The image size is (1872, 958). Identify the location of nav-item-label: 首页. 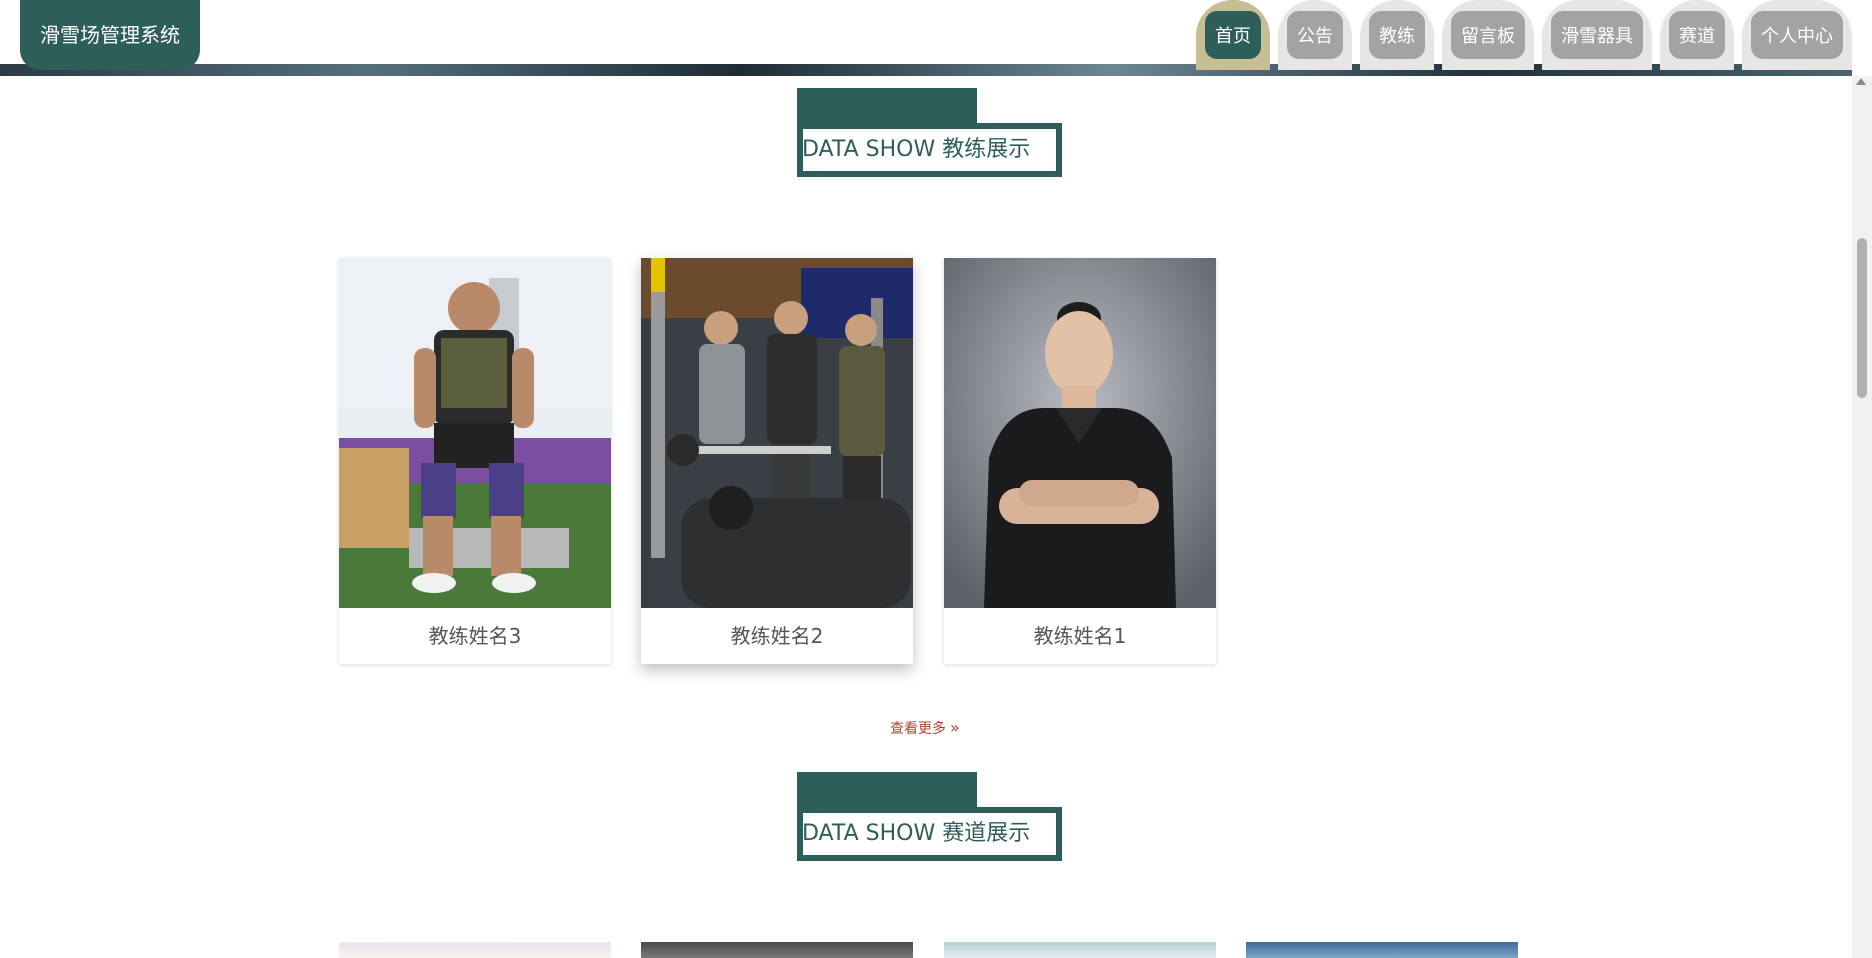
(1233, 35).